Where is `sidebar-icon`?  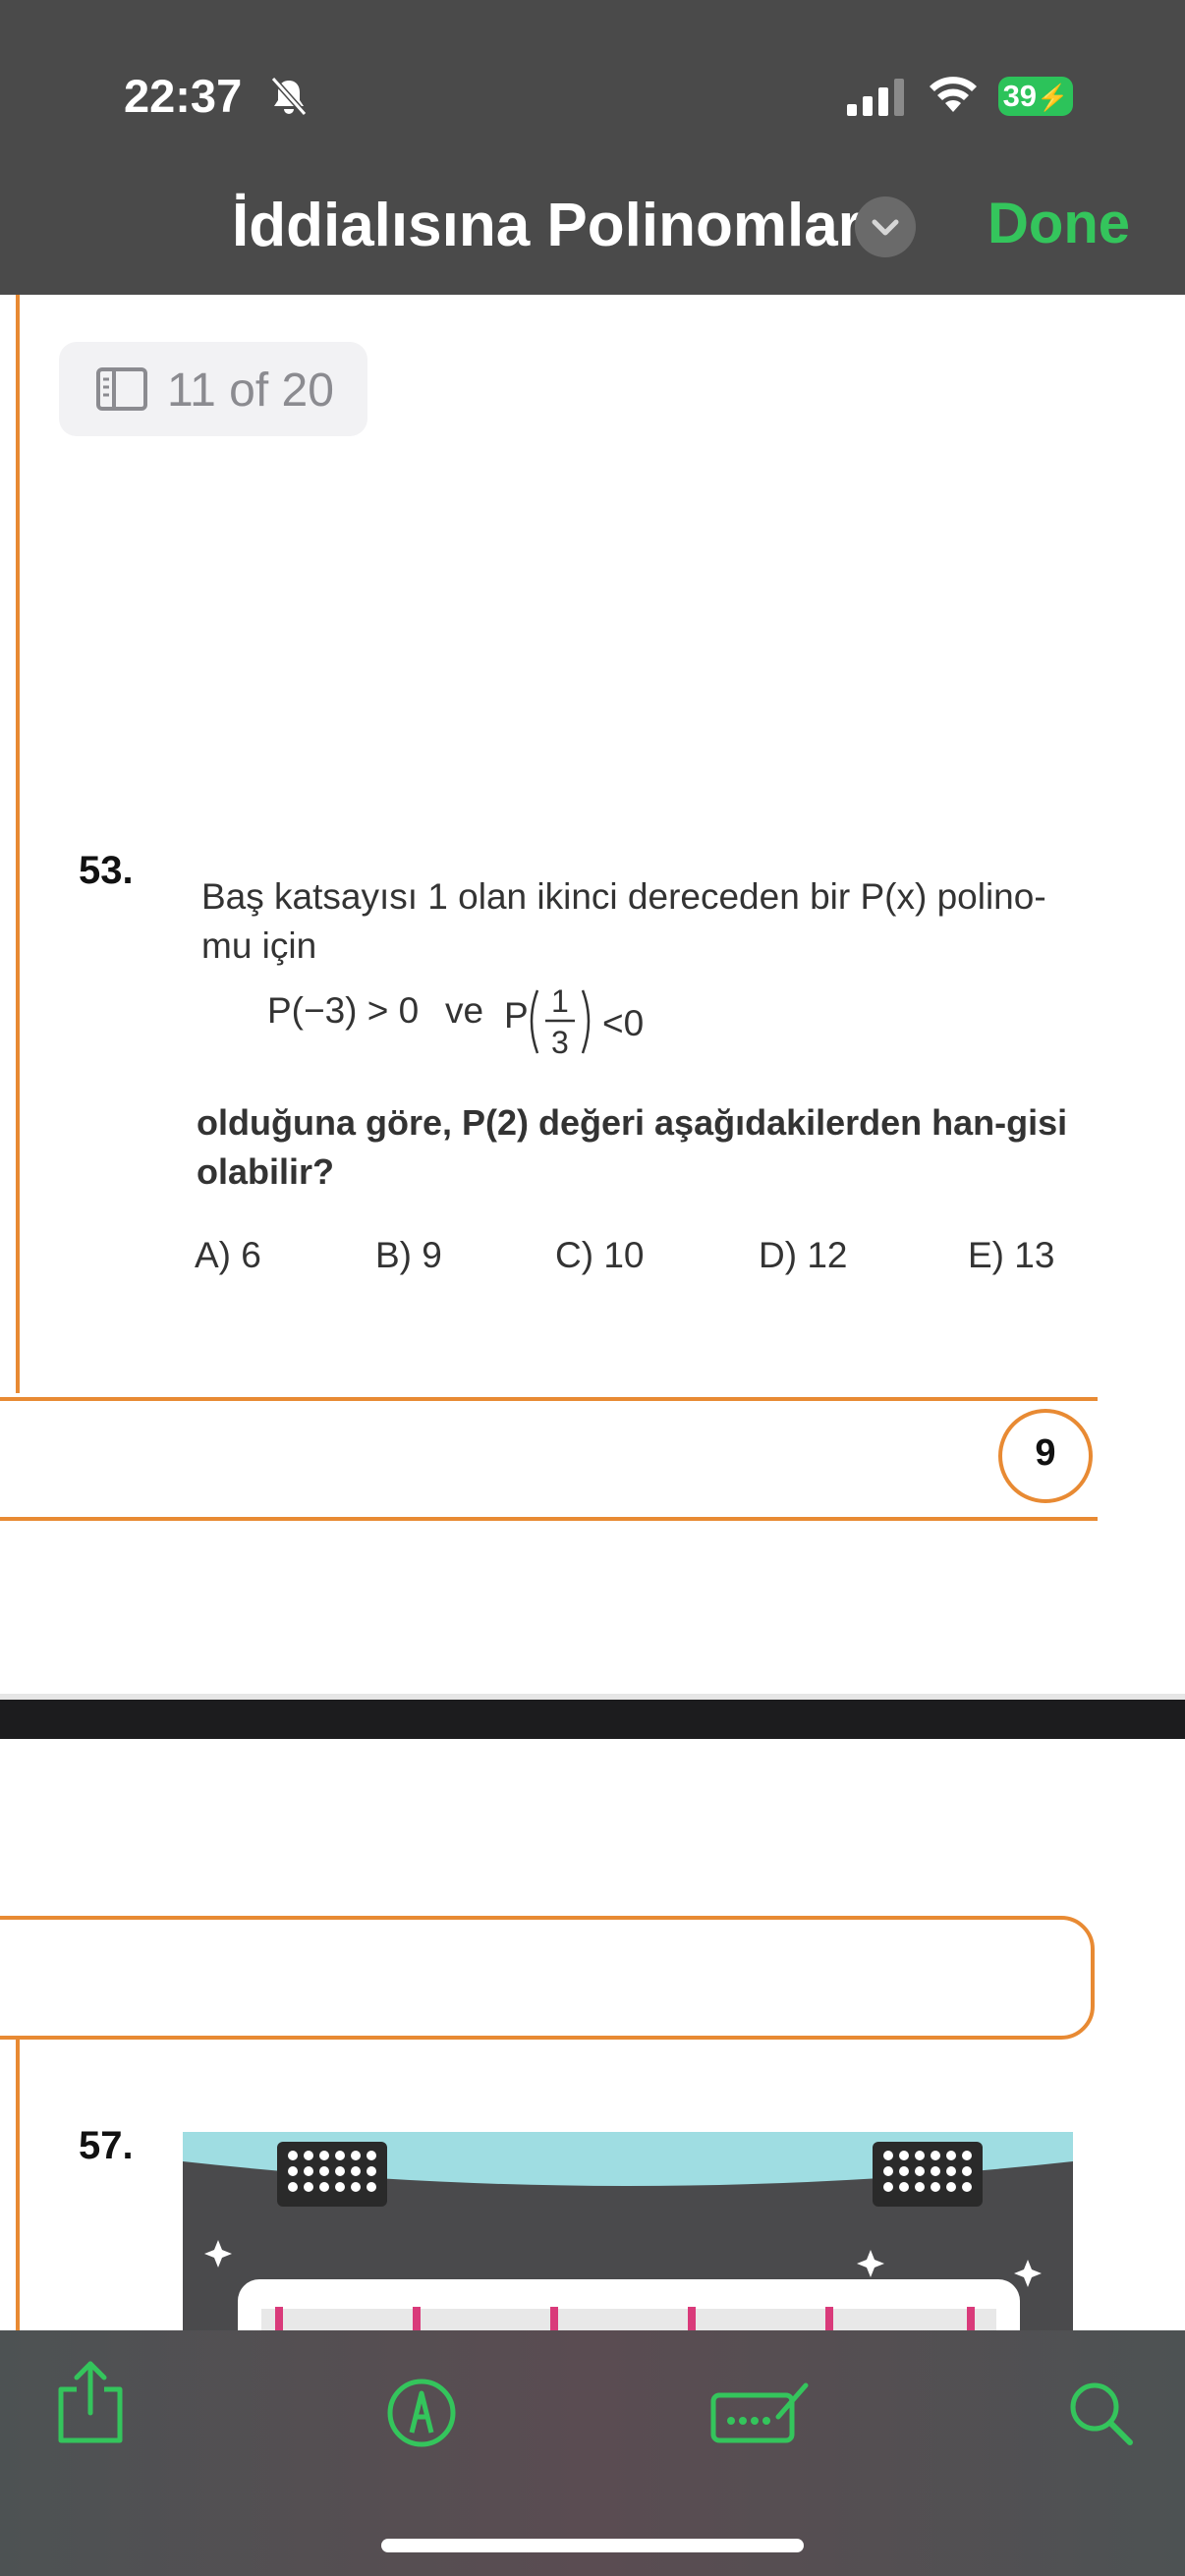
sidebar-icon is located at coordinates (122, 389).